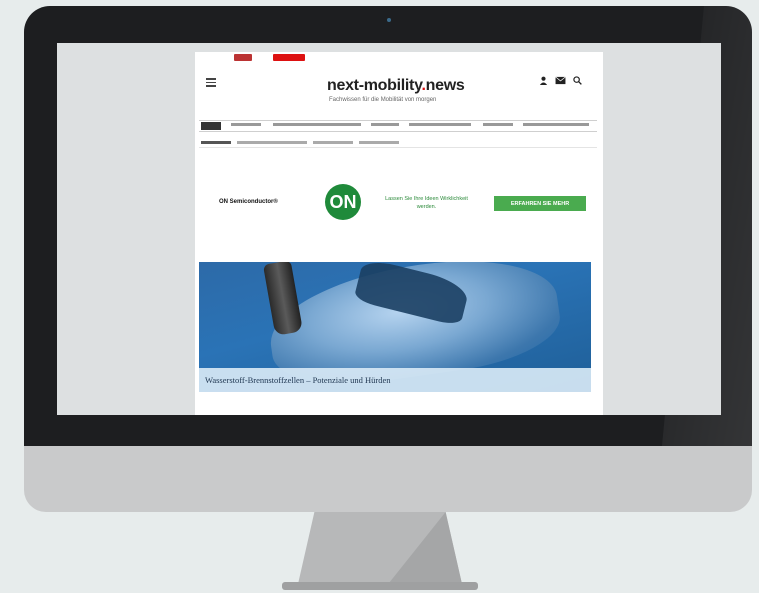  I want to click on subnav-label, so click(216, 142).